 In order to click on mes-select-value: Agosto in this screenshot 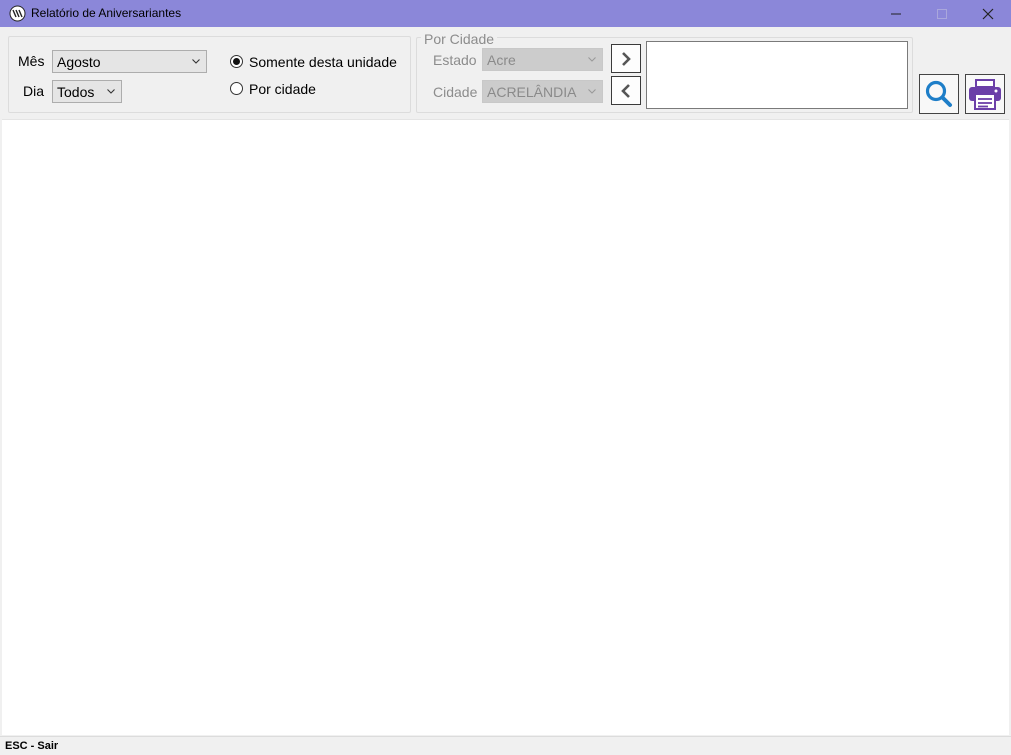, I will do `click(79, 62)`.